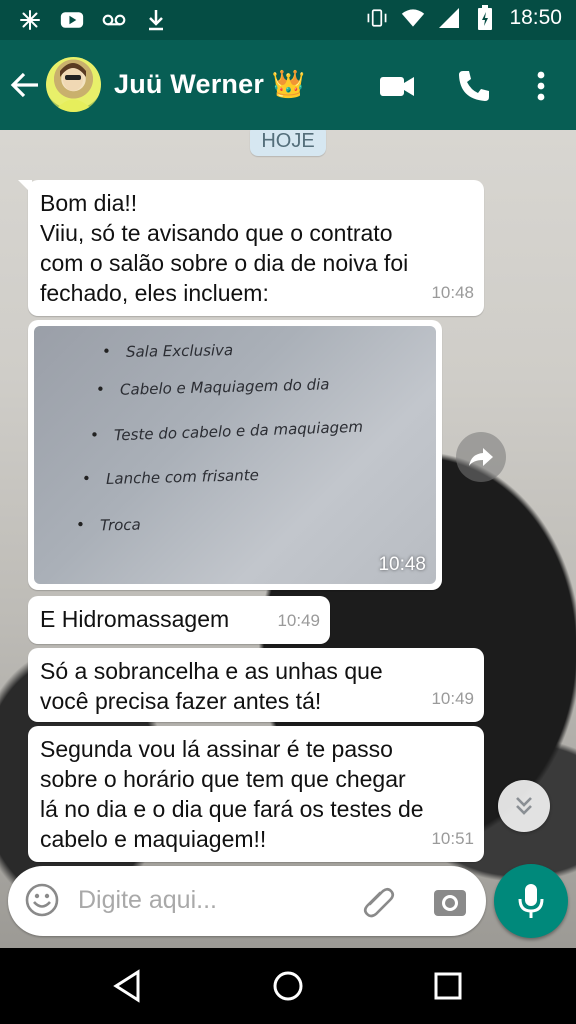 The width and height of the screenshot is (576, 1024). I want to click on phone-icon, so click(474, 86).